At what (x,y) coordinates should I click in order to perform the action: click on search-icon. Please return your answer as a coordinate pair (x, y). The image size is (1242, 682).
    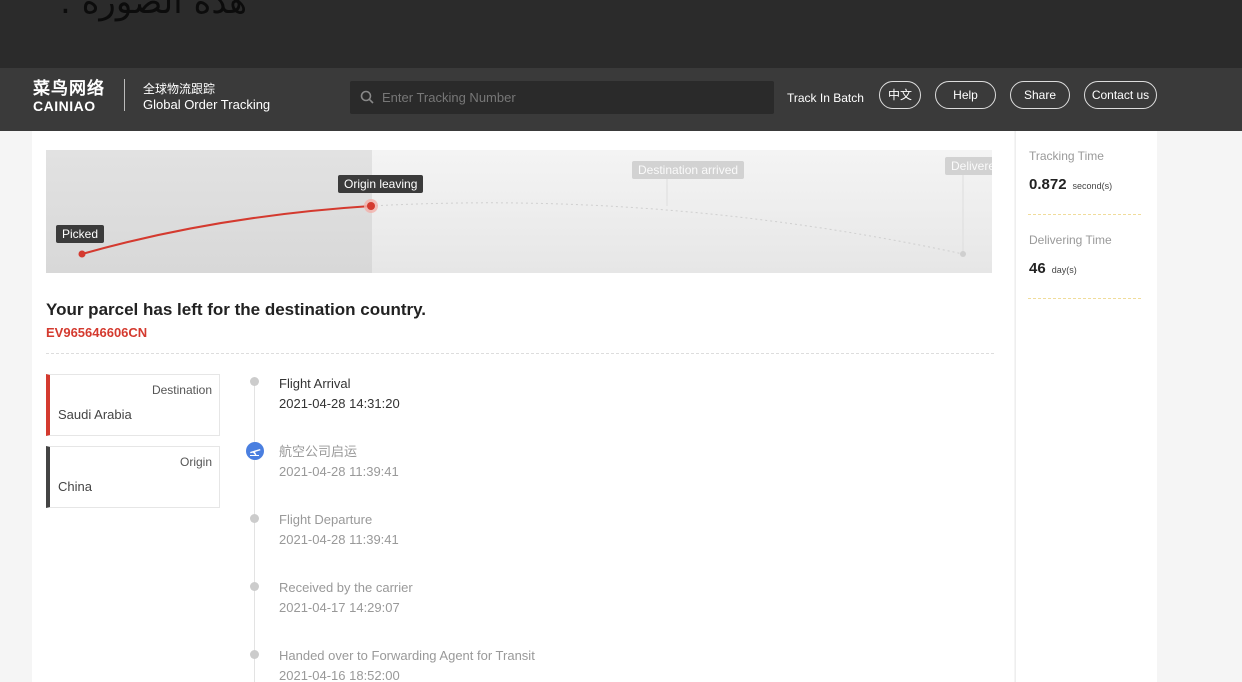
    Looking at the image, I should click on (367, 97).